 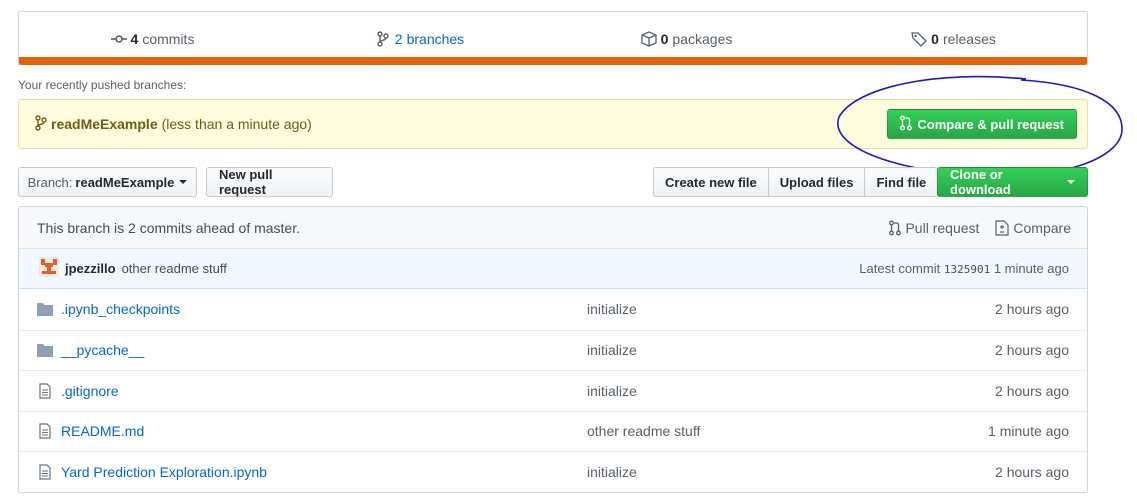 I want to click on commit-age: 1 minute ago, so click(x=1031, y=268).